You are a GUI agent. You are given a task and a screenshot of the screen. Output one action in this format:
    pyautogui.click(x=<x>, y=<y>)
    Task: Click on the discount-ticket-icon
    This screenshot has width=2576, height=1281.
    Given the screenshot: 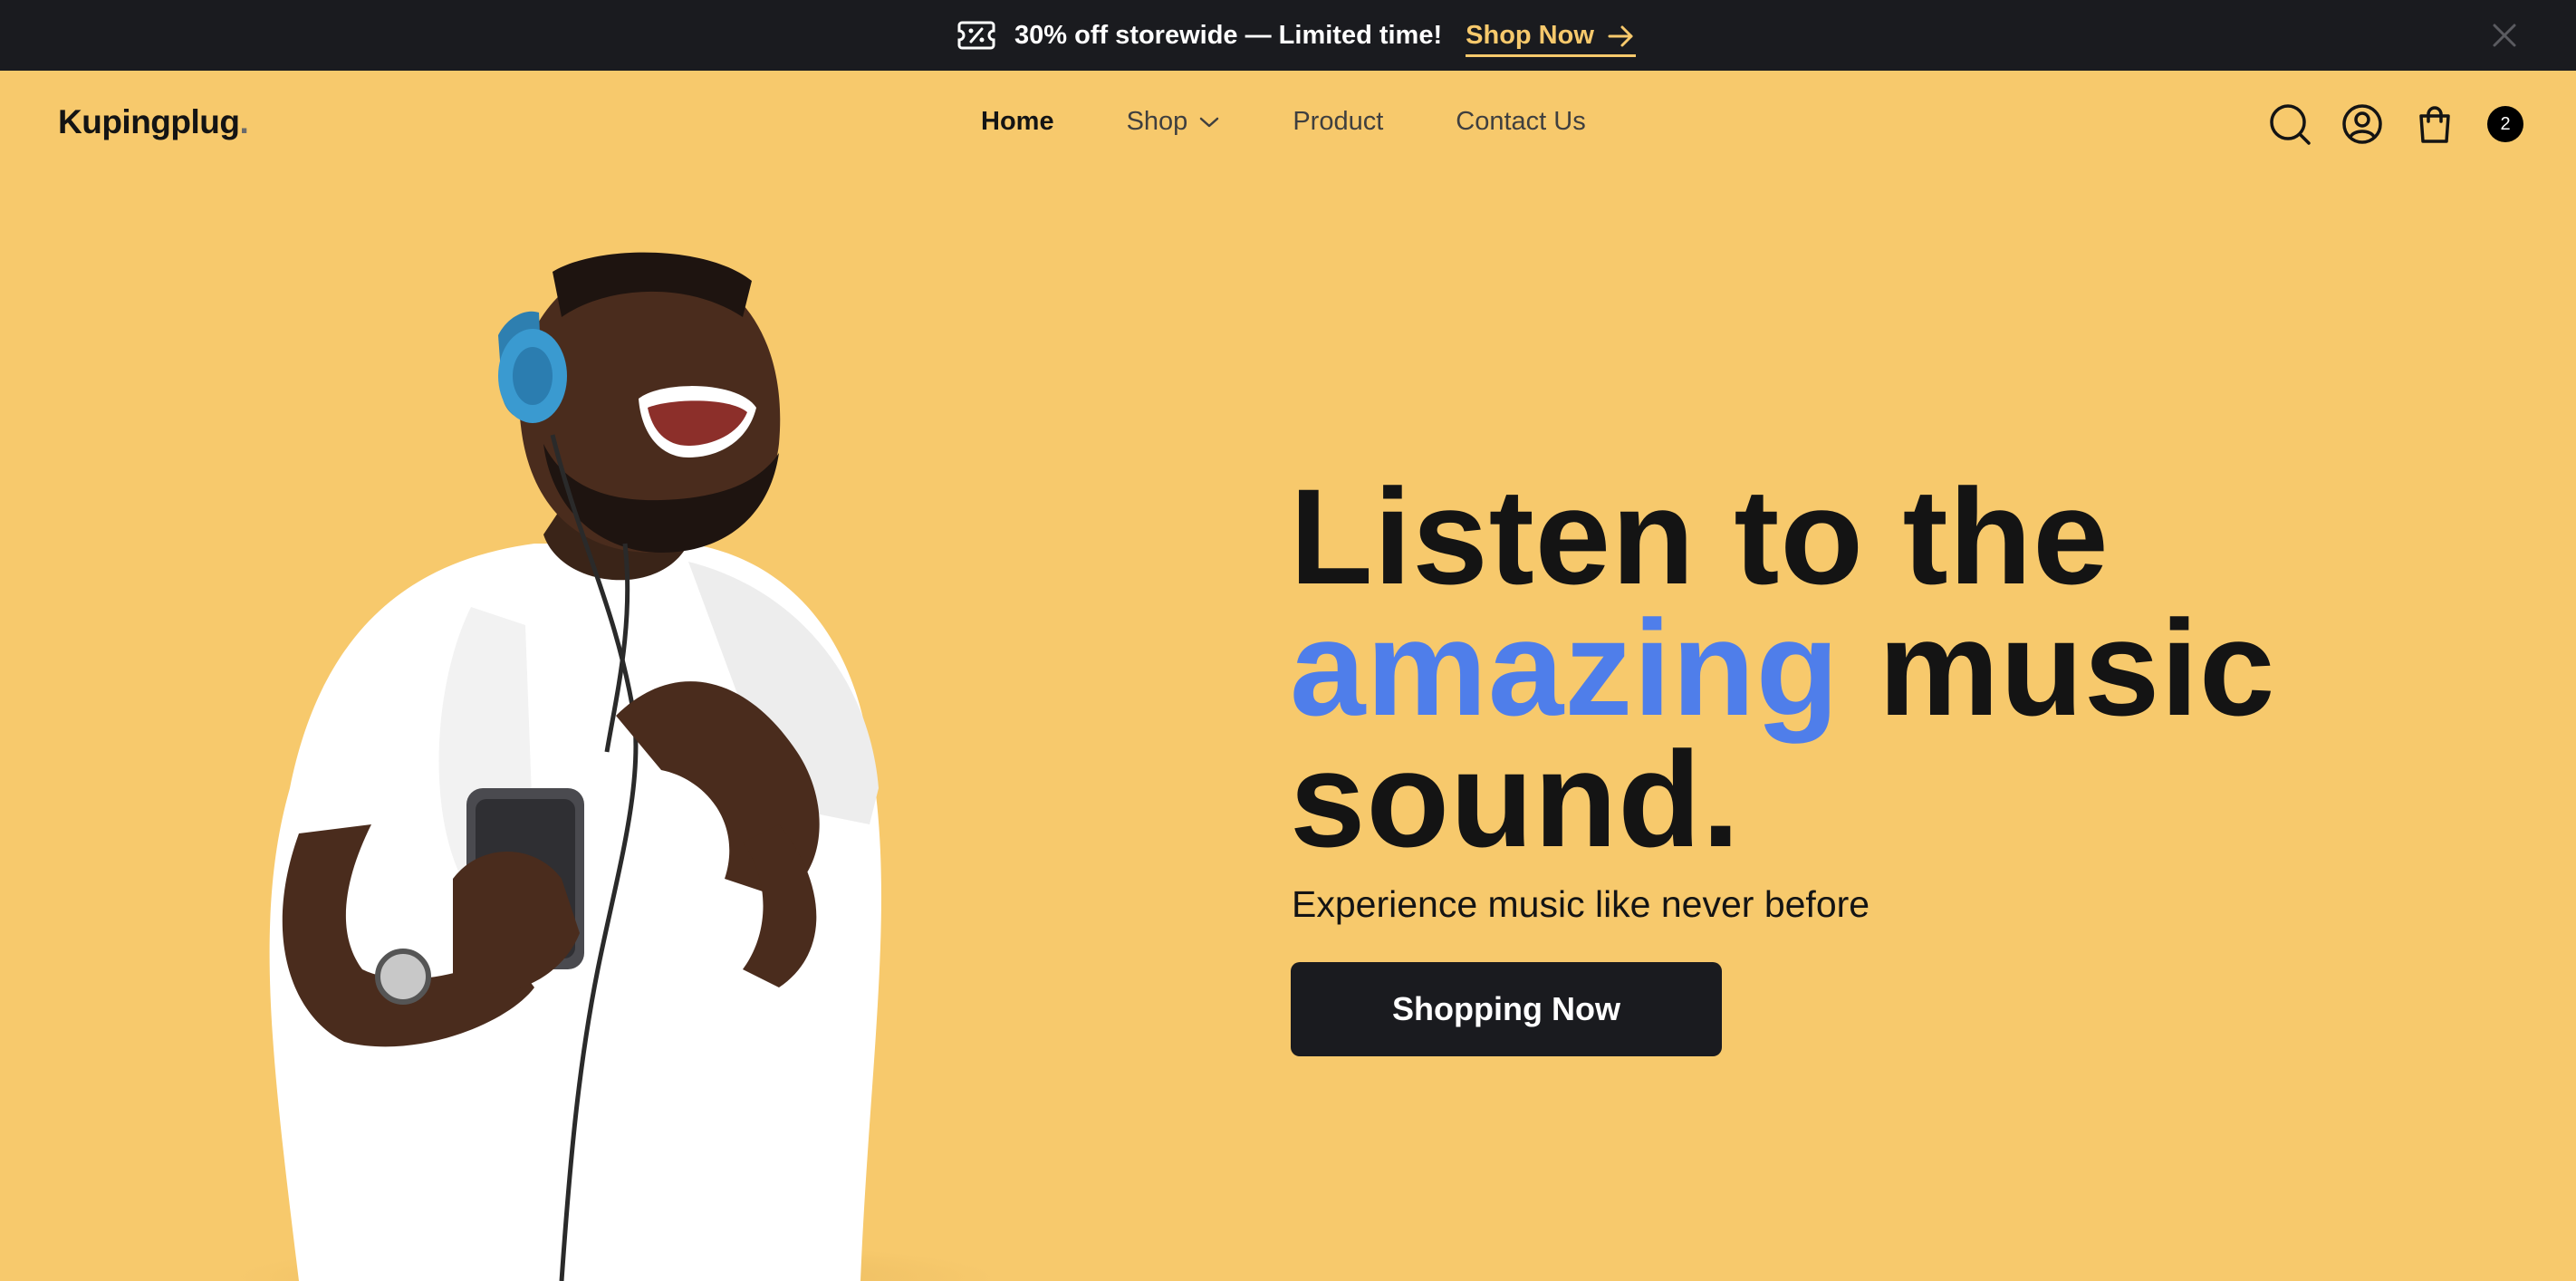 What is the action you would take?
    pyautogui.click(x=976, y=35)
    